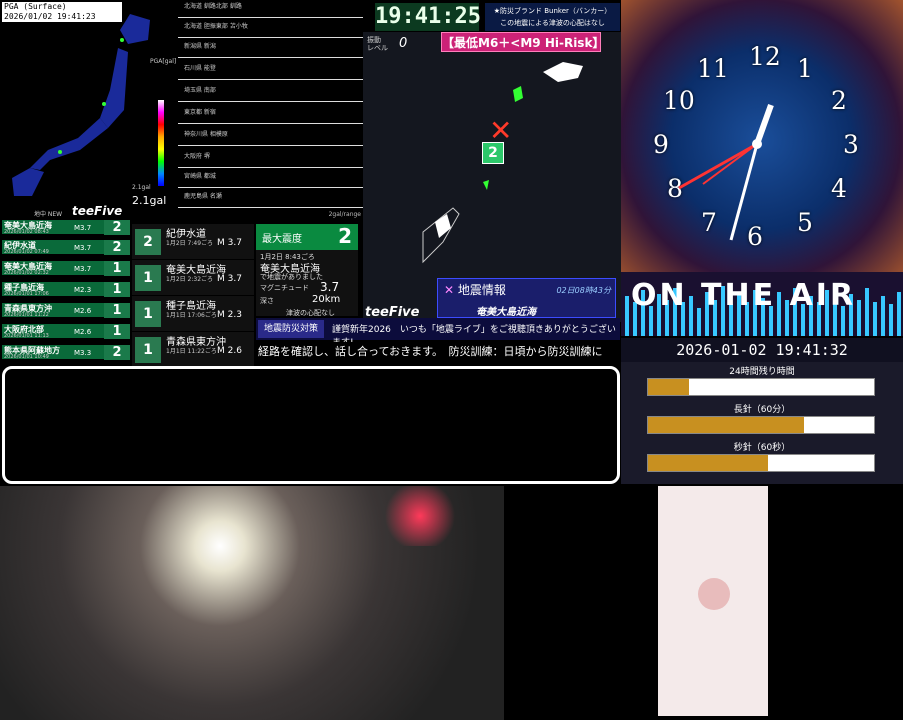  Describe the element at coordinates (193, 277) in the screenshot. I see `list-item: 1 奄美大島近海 1月2日 2:32ごろ M 3.7` at that location.